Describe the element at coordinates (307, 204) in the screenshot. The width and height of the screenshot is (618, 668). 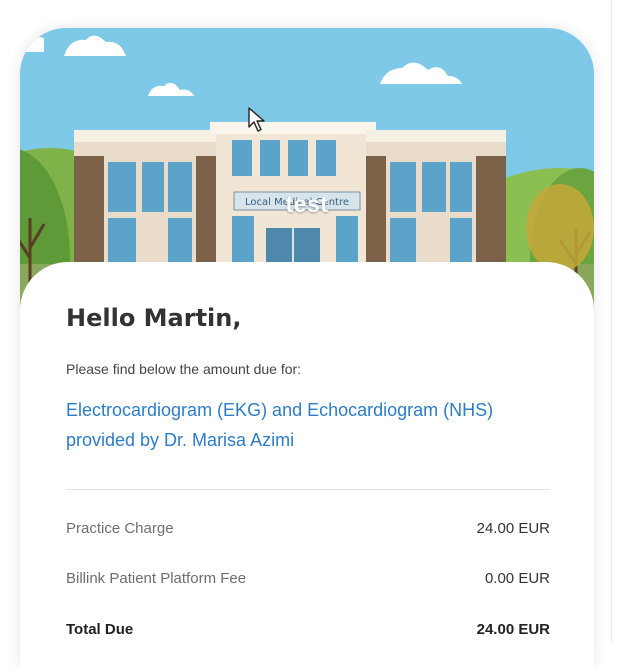
I see `hero-caption: test` at that location.